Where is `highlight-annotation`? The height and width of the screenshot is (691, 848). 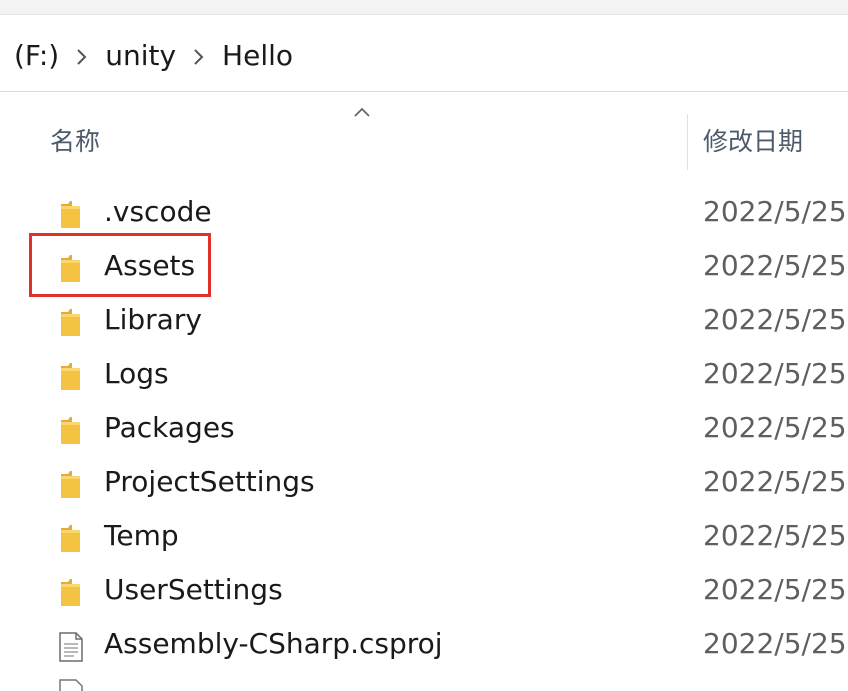
highlight-annotation is located at coordinates (120, 265).